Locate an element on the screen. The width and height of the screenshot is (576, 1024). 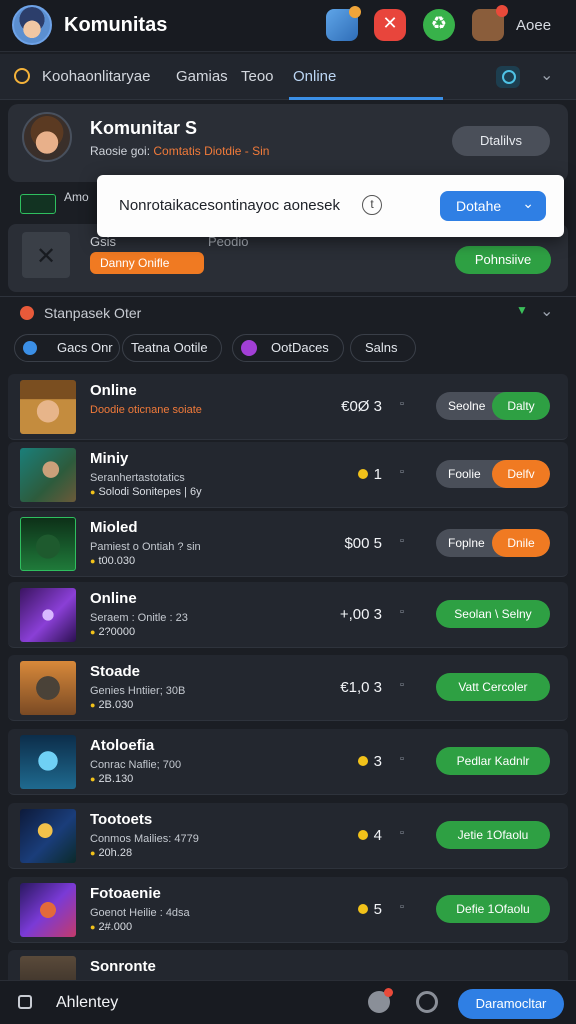
toggle-right-label: Delfv is located at coordinates (521, 474).